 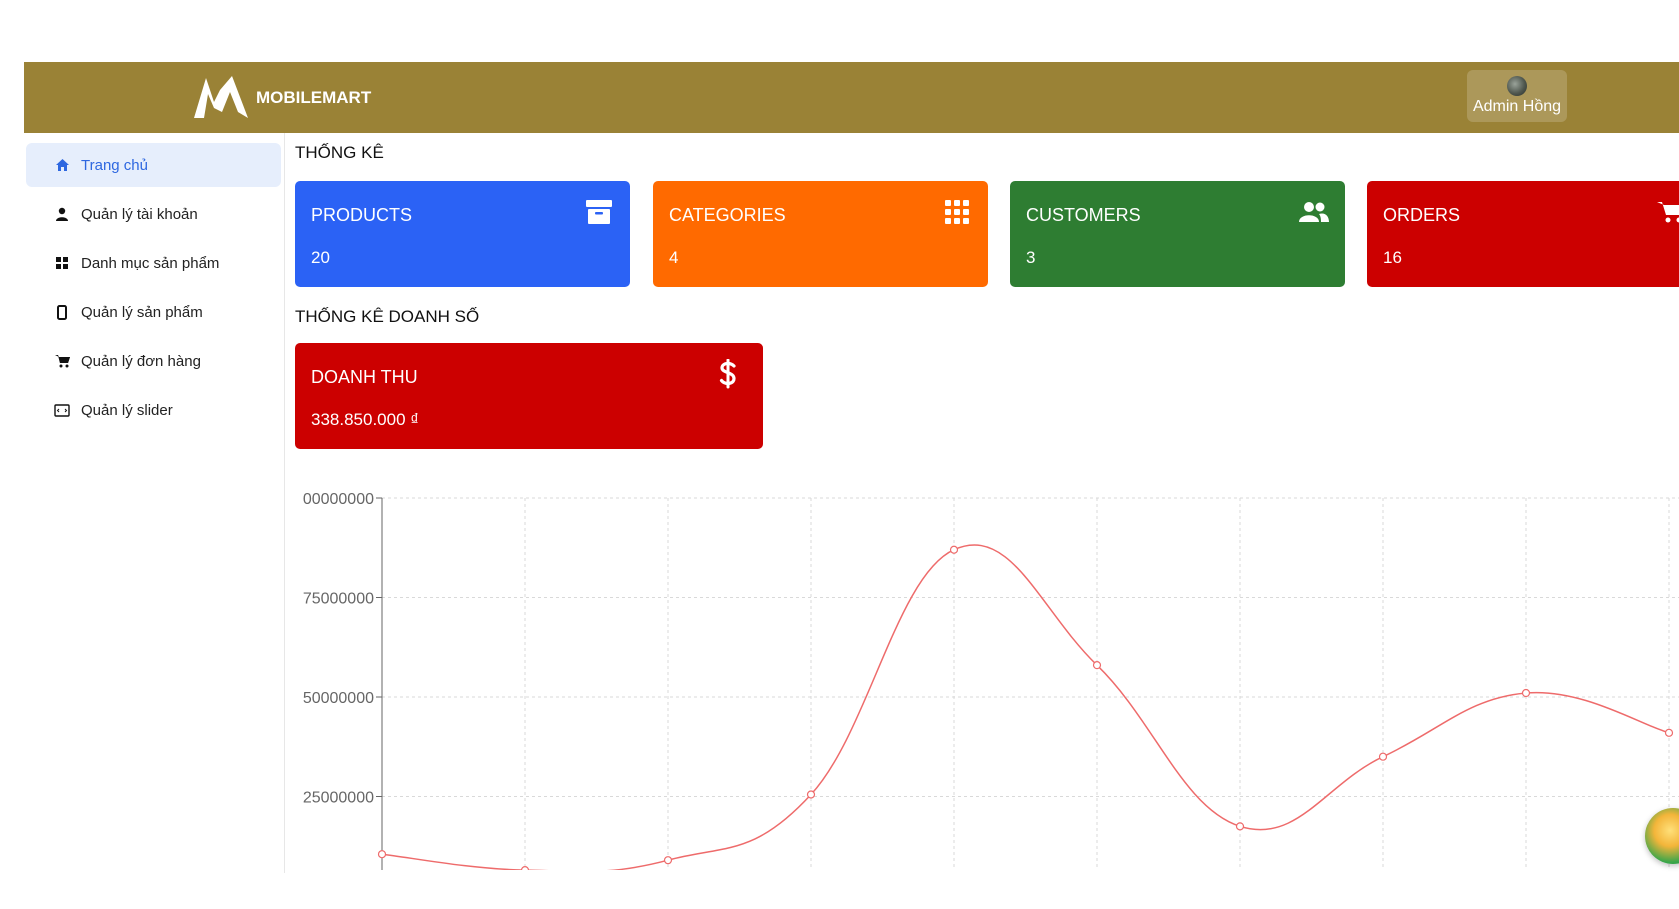 What do you see at coordinates (338, 599) in the screenshot?
I see `y-tick-label: 75000000` at bounding box center [338, 599].